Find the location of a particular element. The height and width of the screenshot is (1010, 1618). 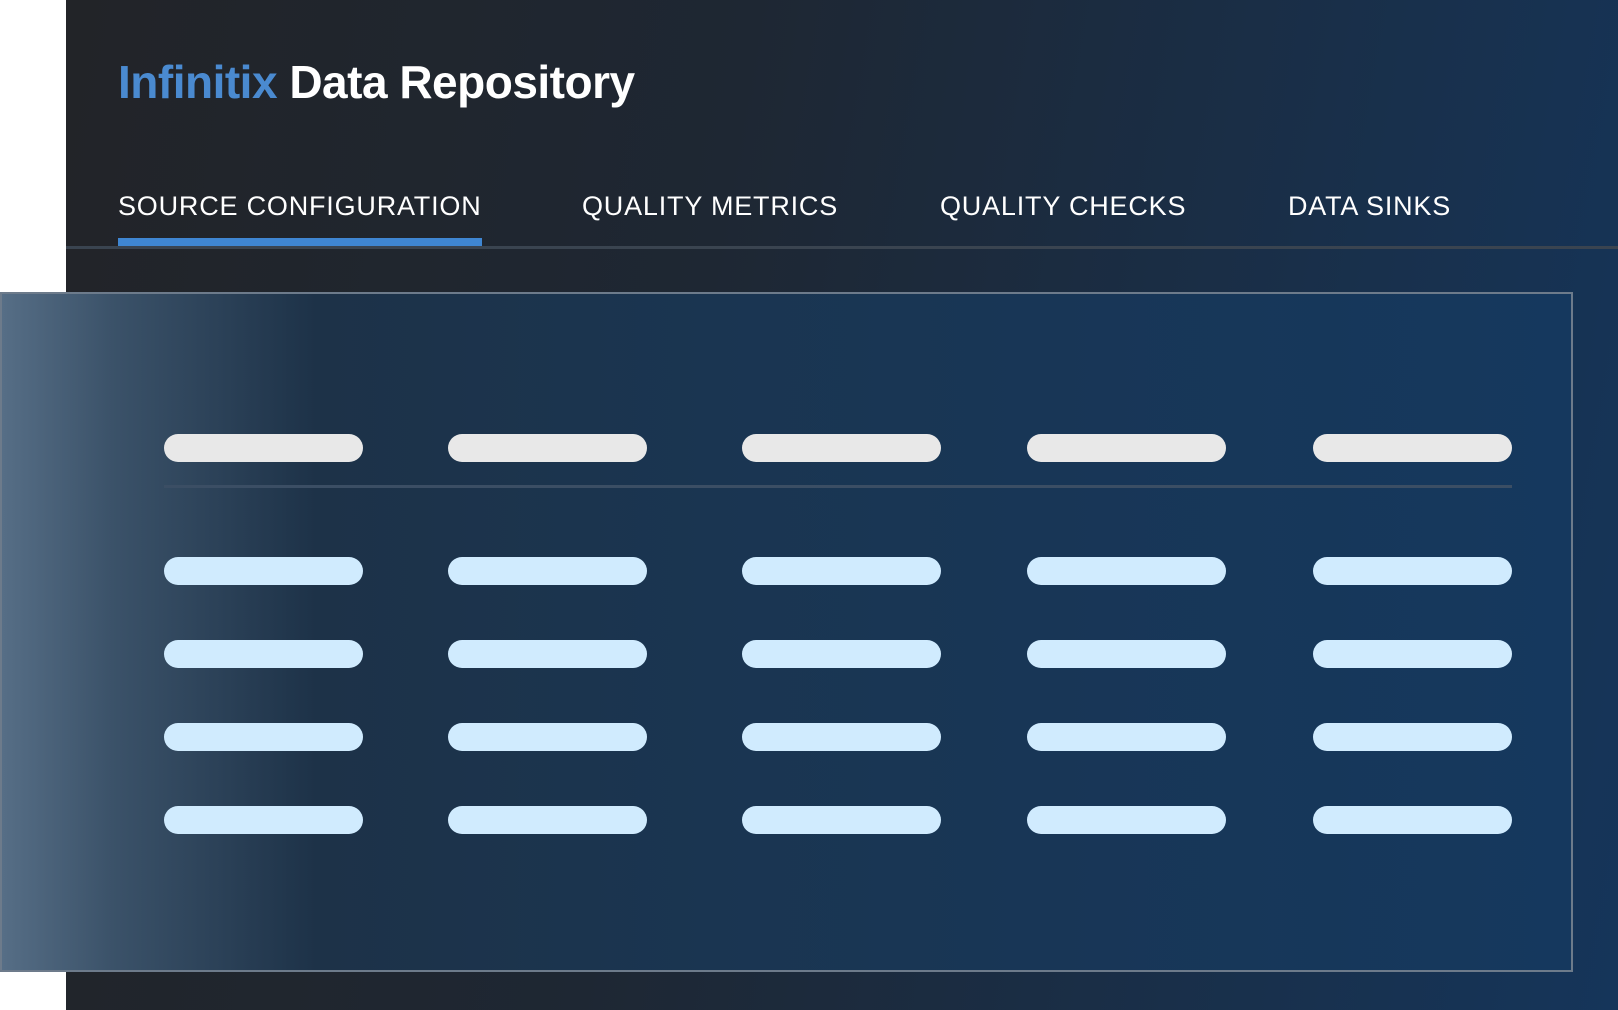

table-header-row is located at coordinates (838, 448).